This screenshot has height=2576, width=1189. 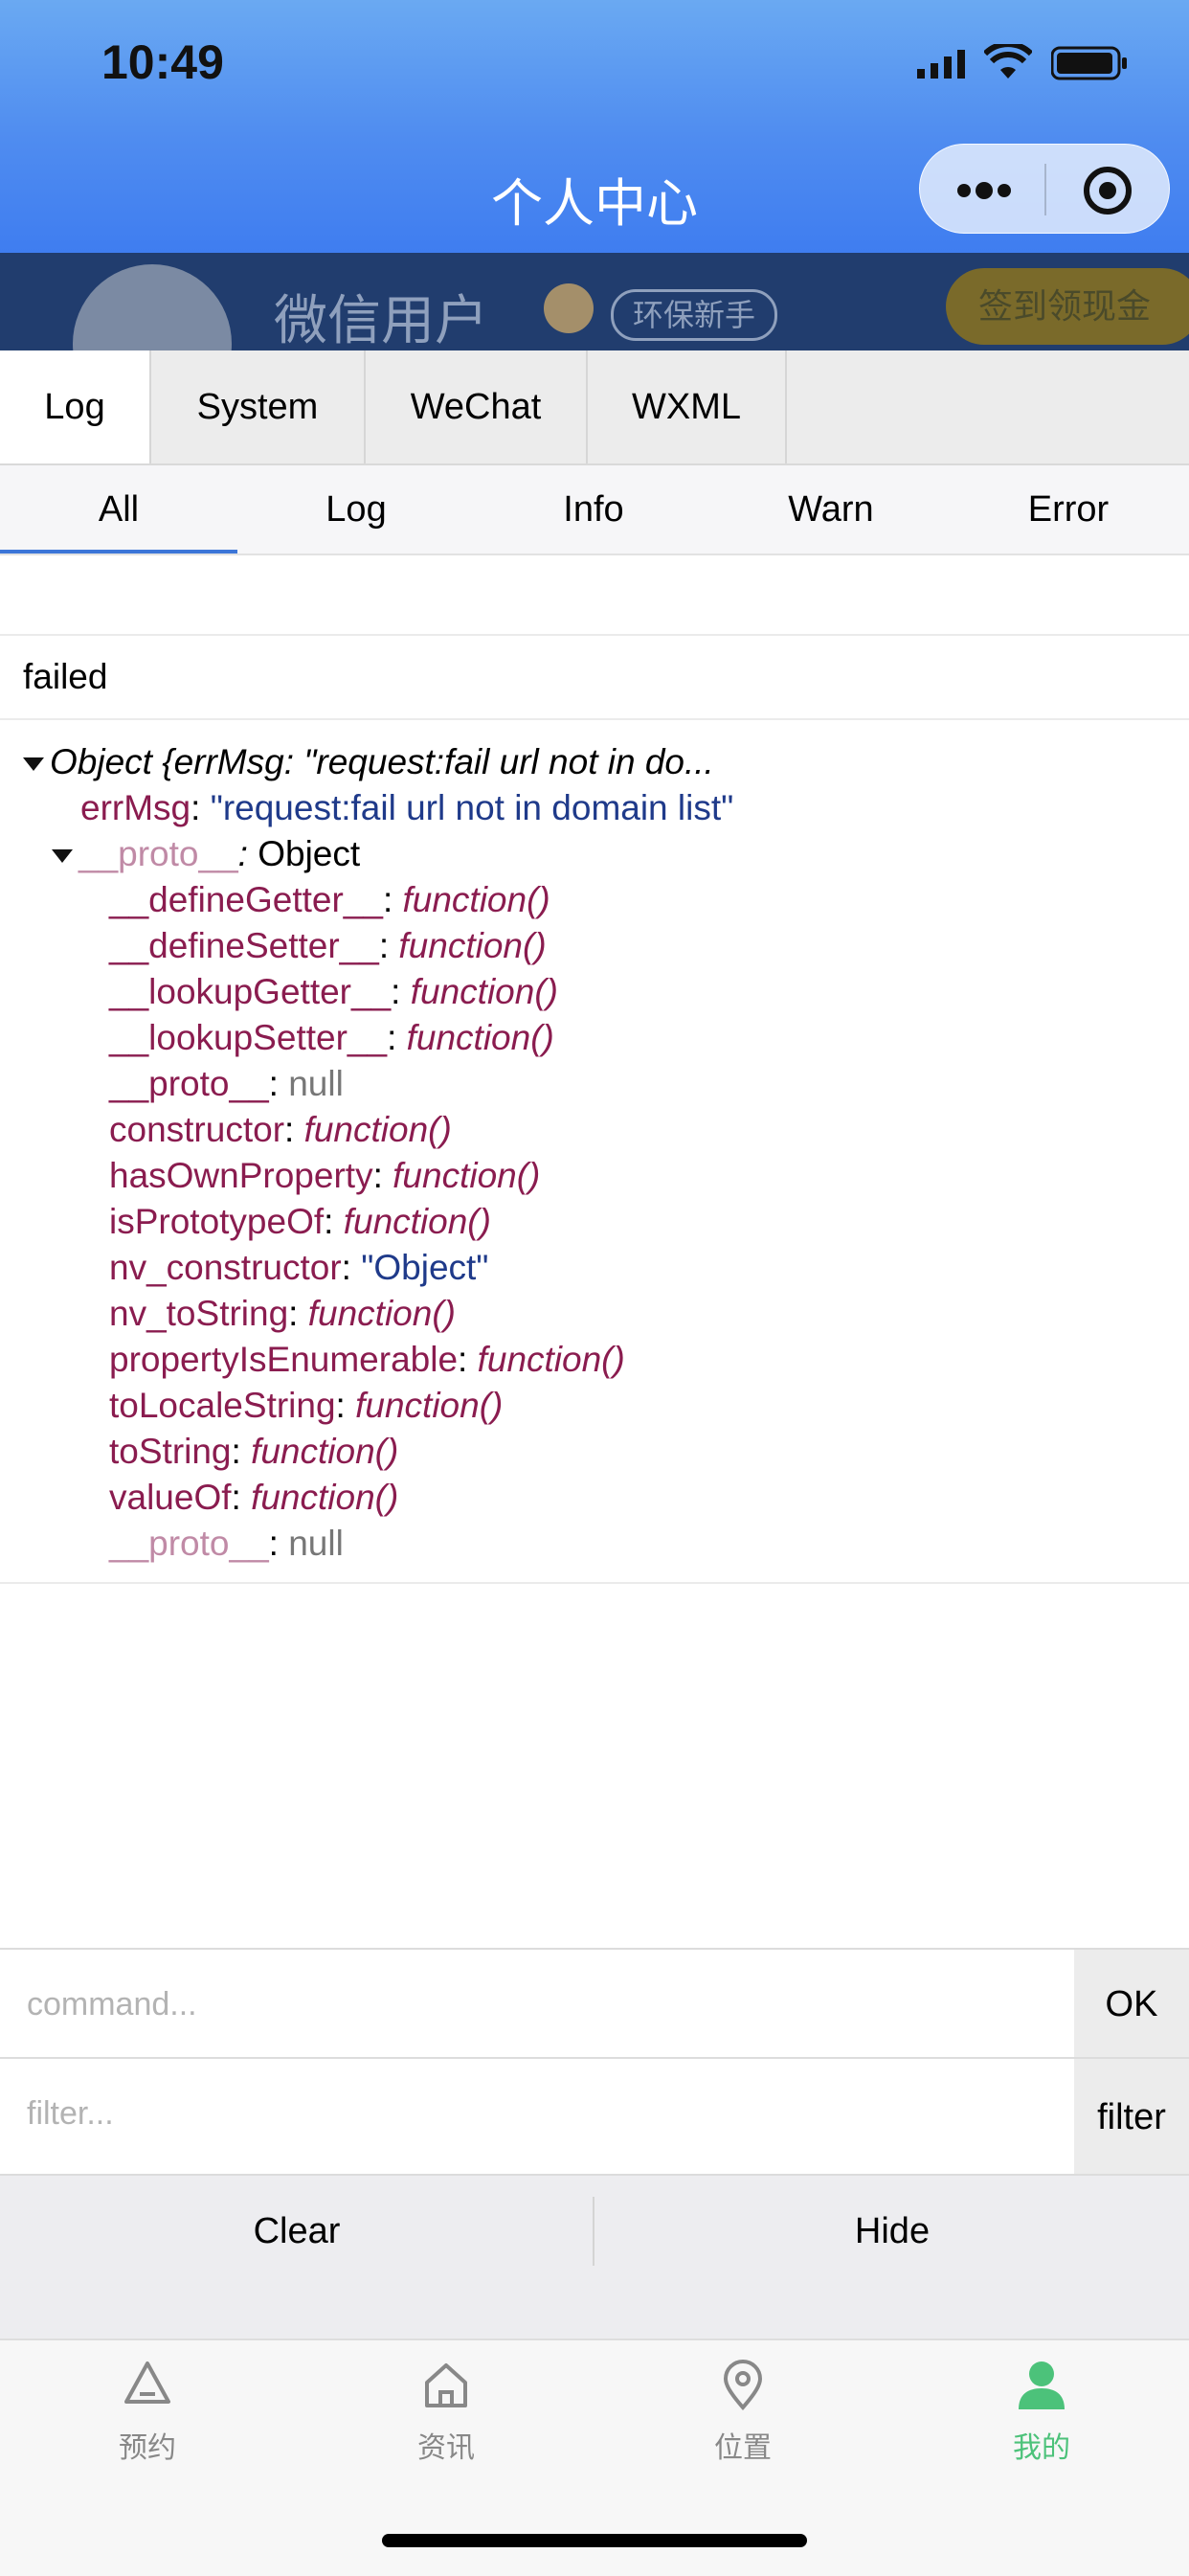 What do you see at coordinates (1108, 193) in the screenshot?
I see `close-target-icon` at bounding box center [1108, 193].